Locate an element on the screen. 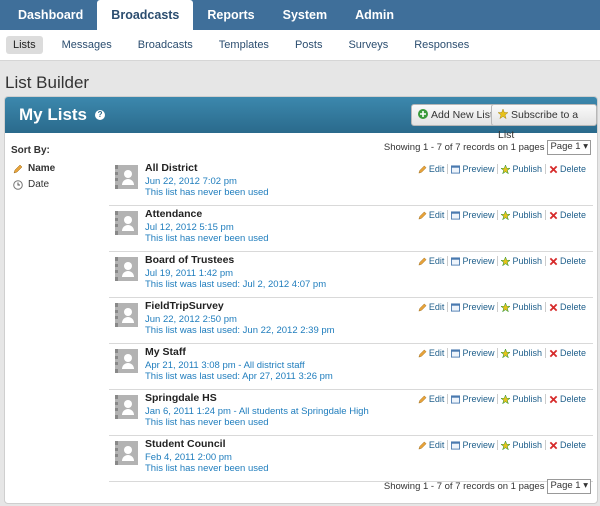 The width and height of the screenshot is (600, 506). subnav-posts: Posts is located at coordinates (309, 45).